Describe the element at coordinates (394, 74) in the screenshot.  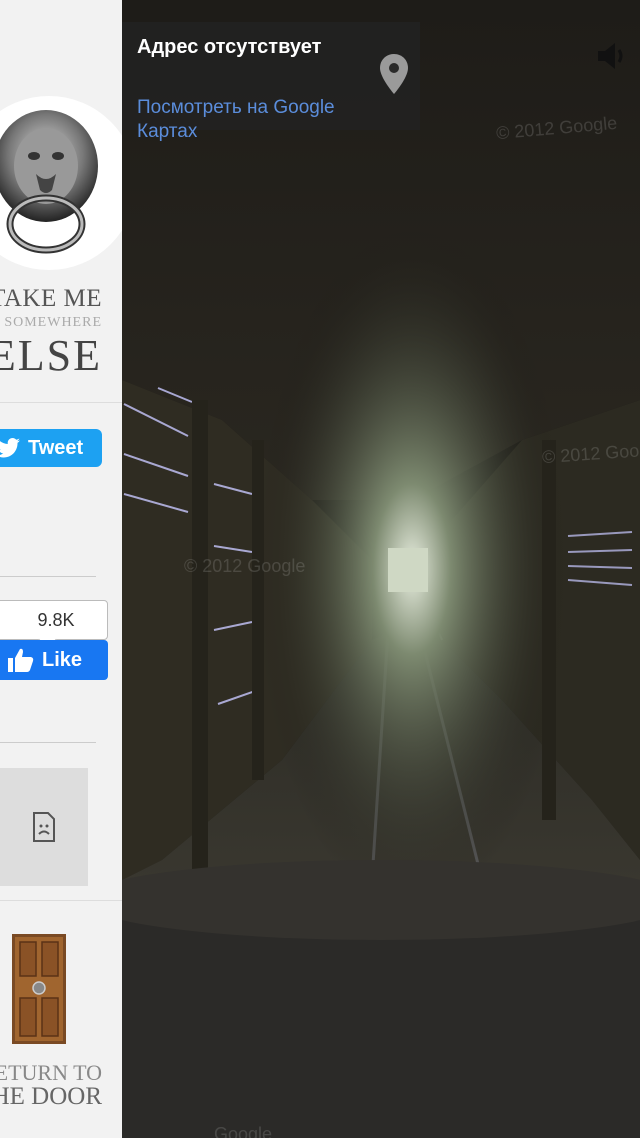
I see `map-pin-icon` at that location.